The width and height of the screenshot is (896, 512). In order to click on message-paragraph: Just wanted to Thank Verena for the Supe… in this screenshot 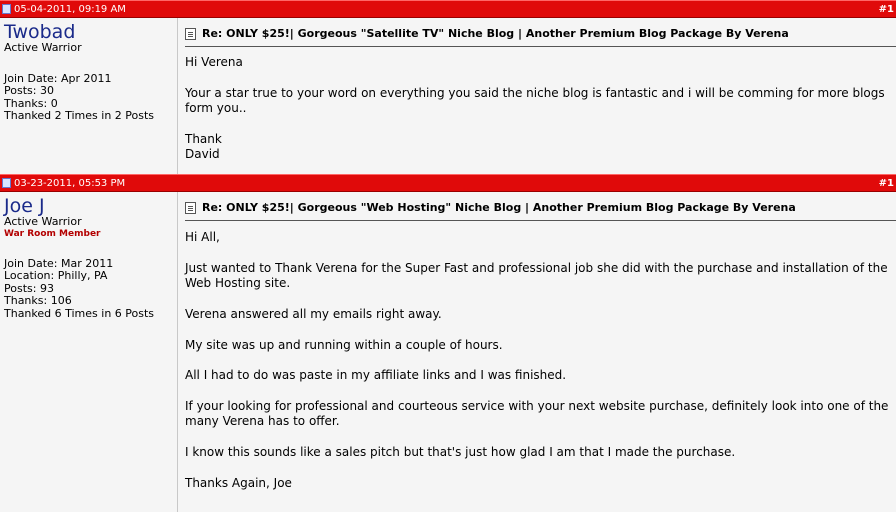, I will do `click(536, 275)`.